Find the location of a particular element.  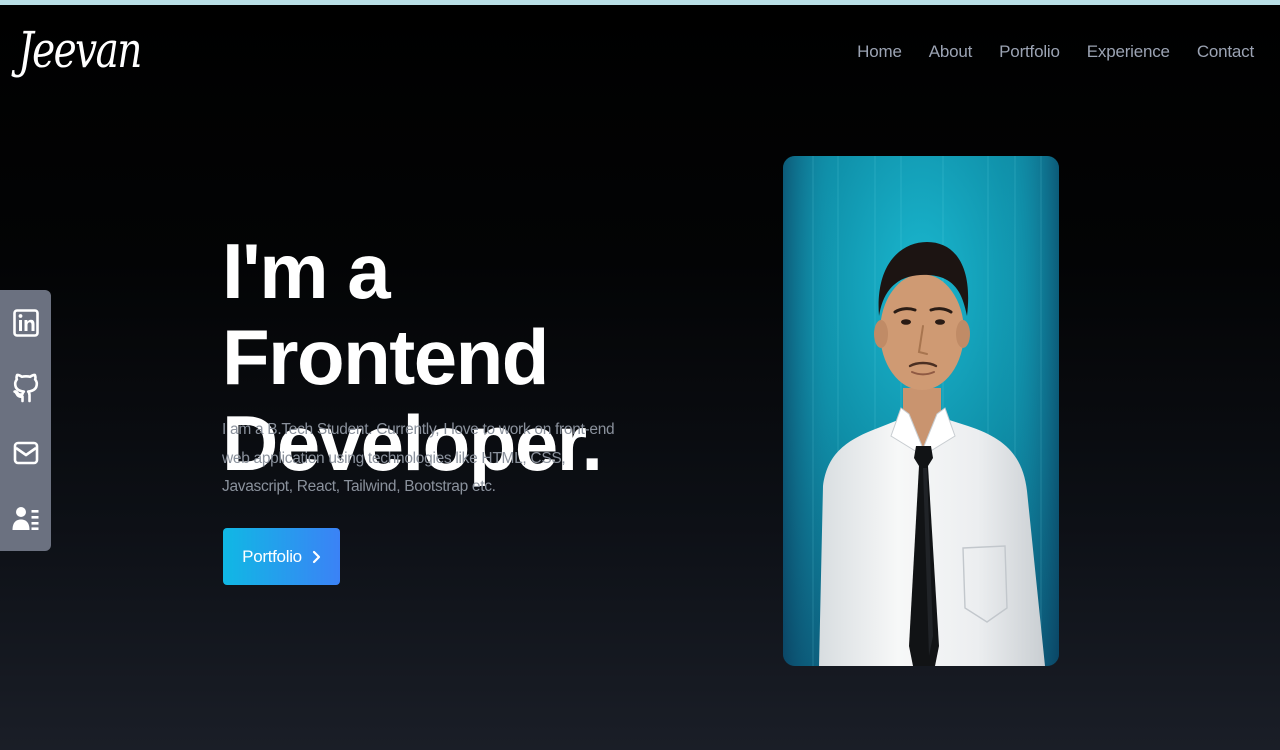

top-accent-strip is located at coordinates (640, 2).